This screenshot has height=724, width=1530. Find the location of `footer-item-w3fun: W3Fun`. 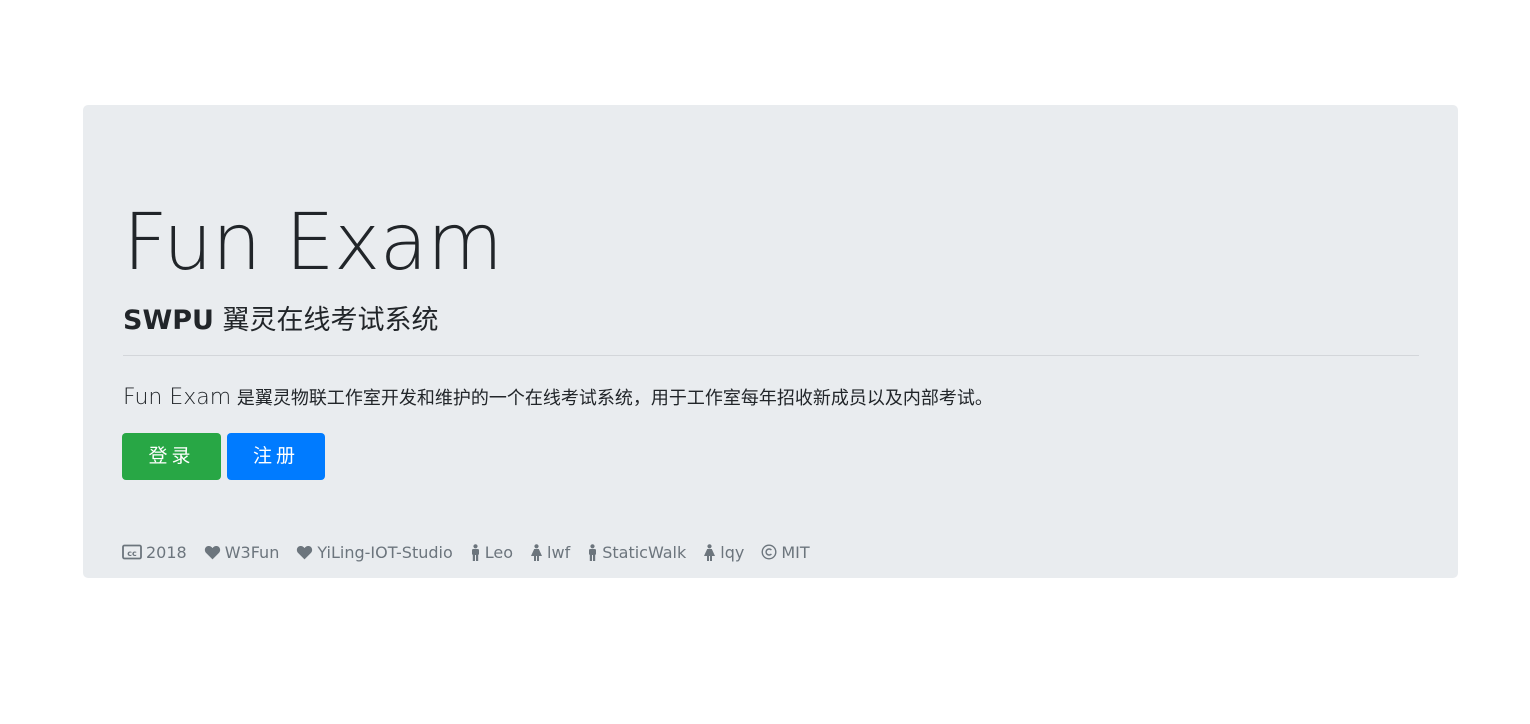

footer-item-w3fun: W3Fun is located at coordinates (242, 552).